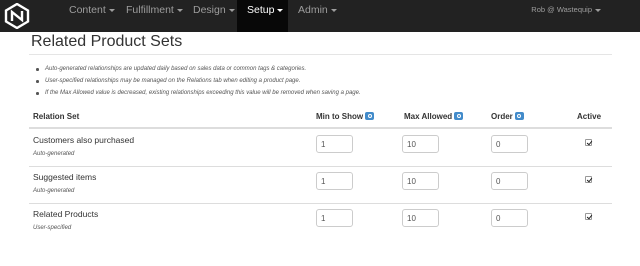 This screenshot has height=266, width=640. What do you see at coordinates (589, 116) in the screenshot?
I see `header-active: Active` at bounding box center [589, 116].